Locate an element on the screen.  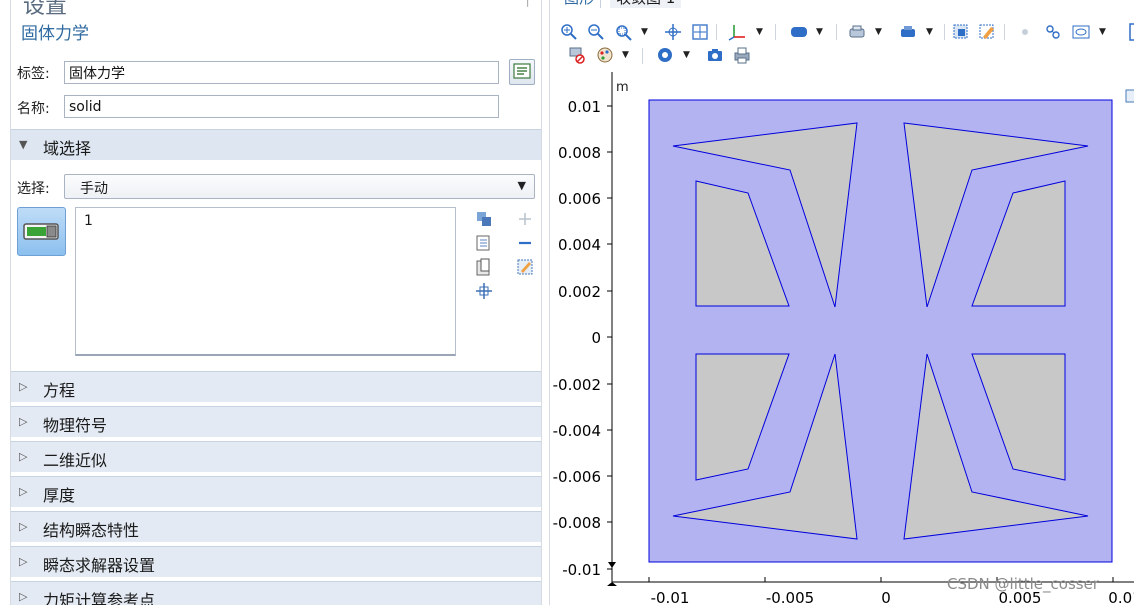
x-axis-arrow-icon is located at coordinates (612, 584).